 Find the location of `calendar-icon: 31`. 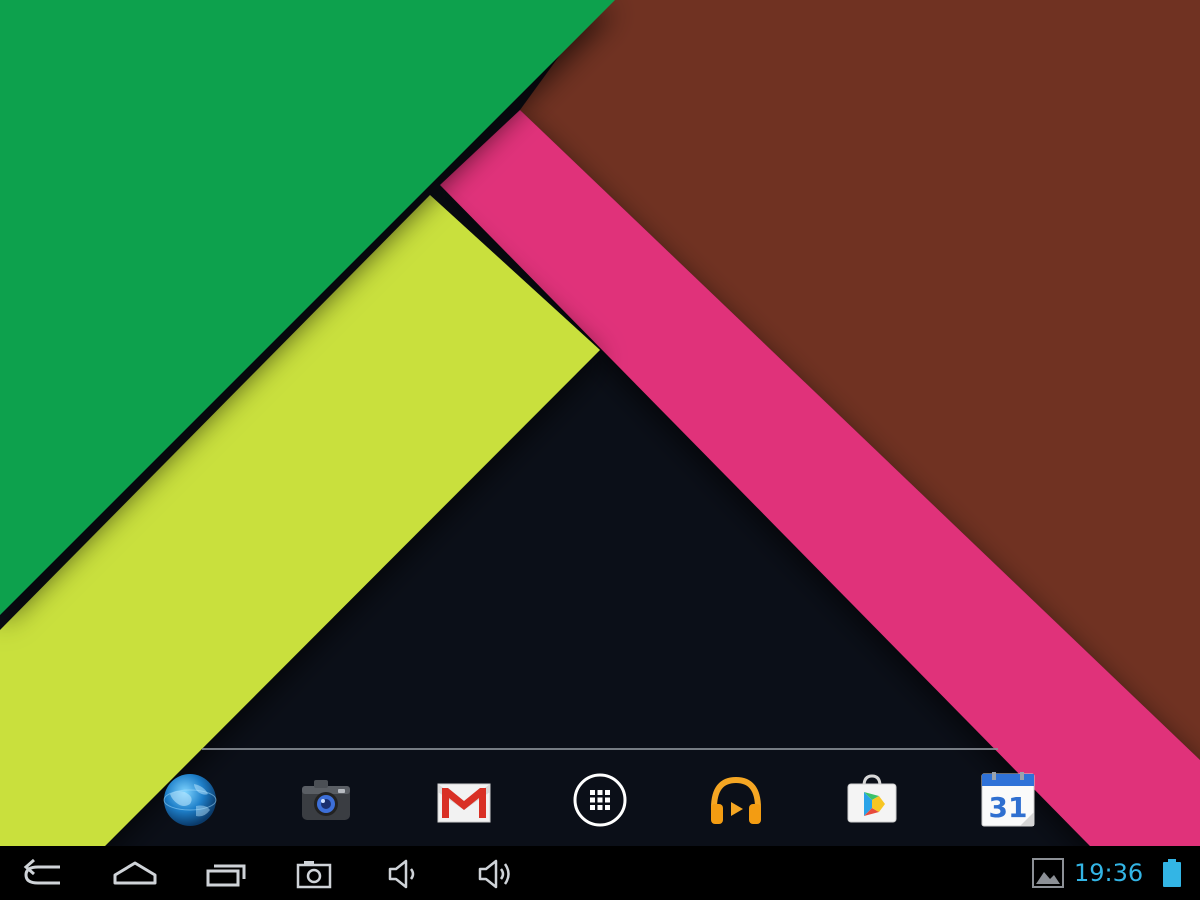

calendar-icon: 31 is located at coordinates (1008, 799).